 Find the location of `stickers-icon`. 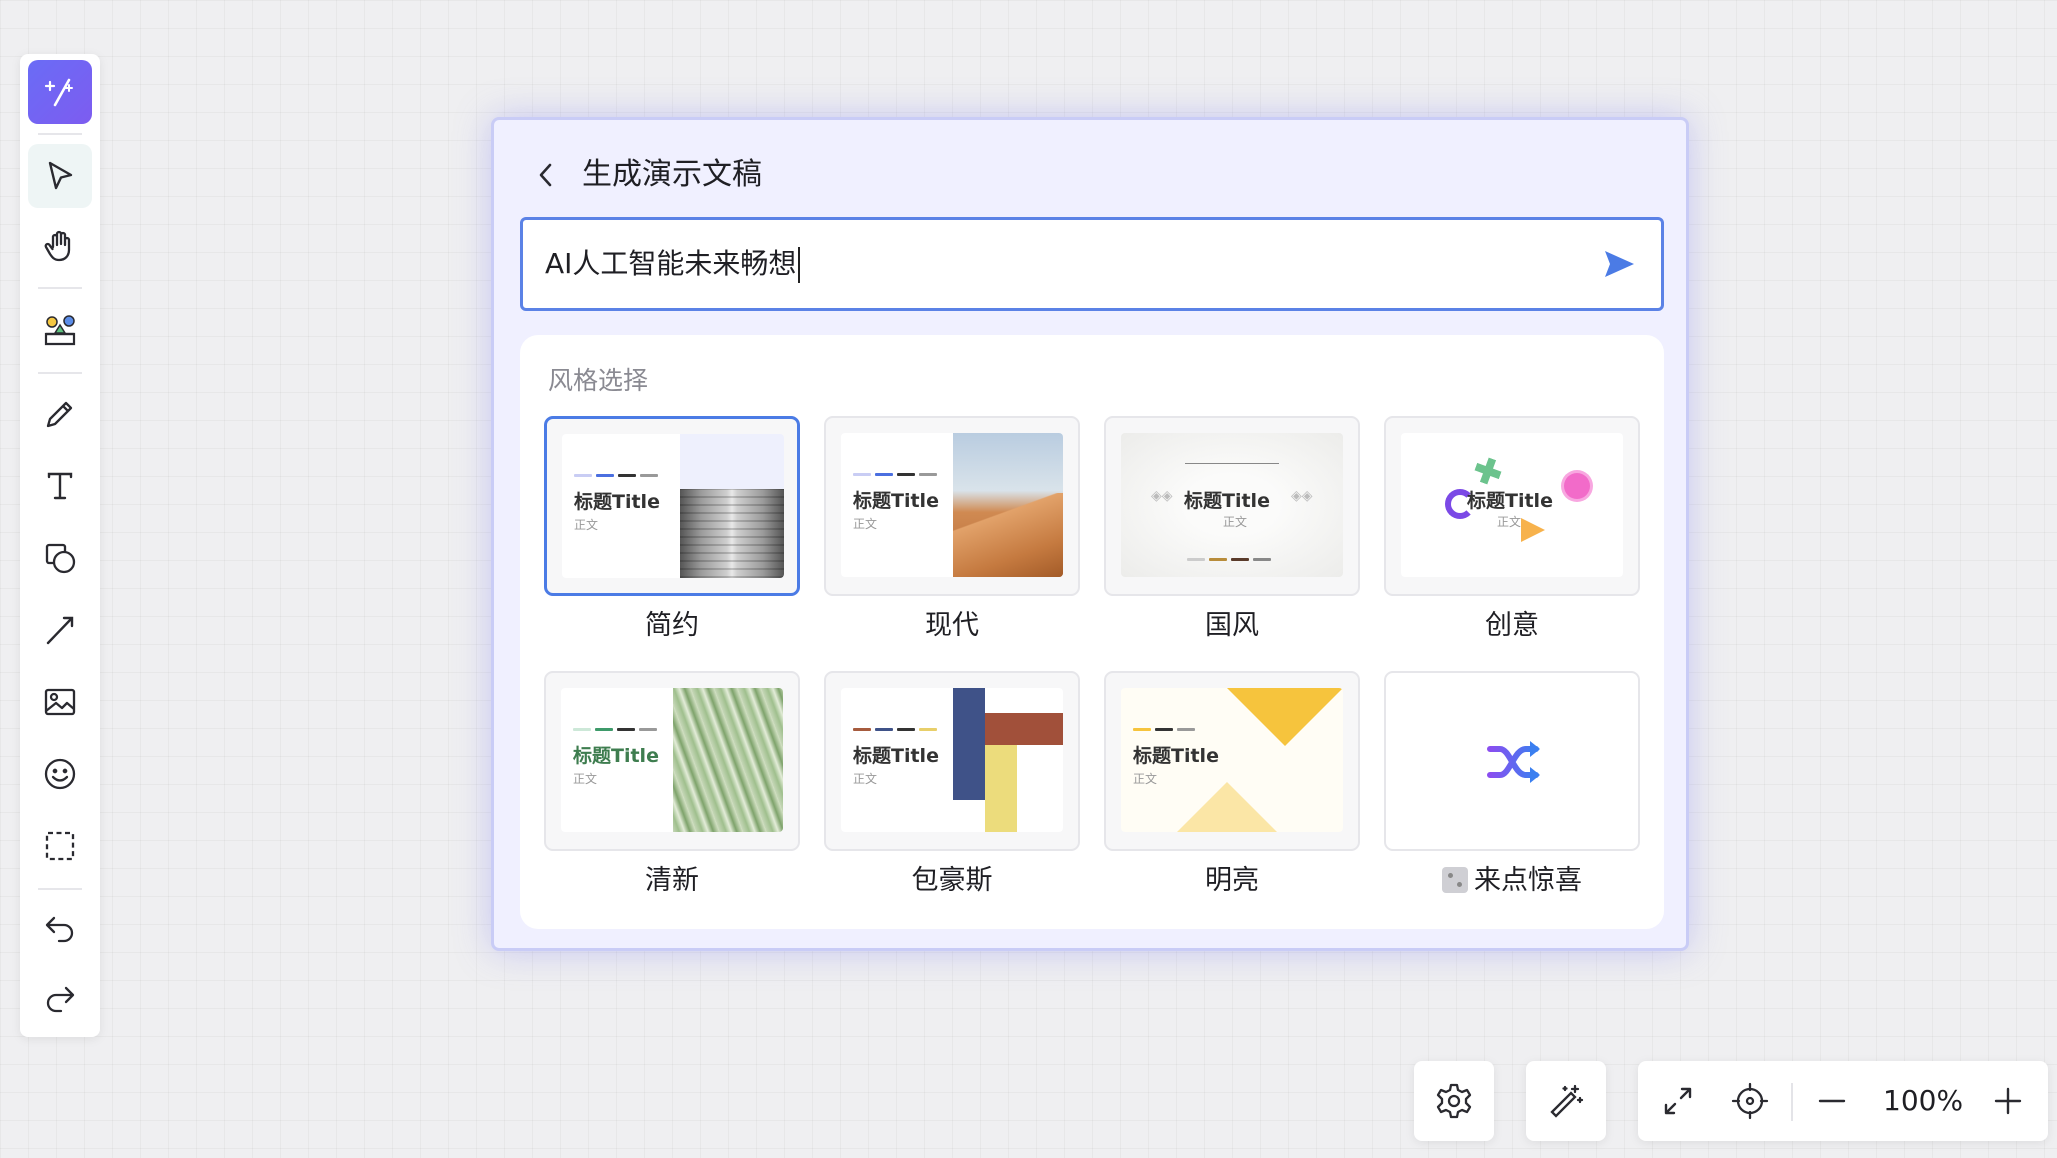

stickers-icon is located at coordinates (60, 330).